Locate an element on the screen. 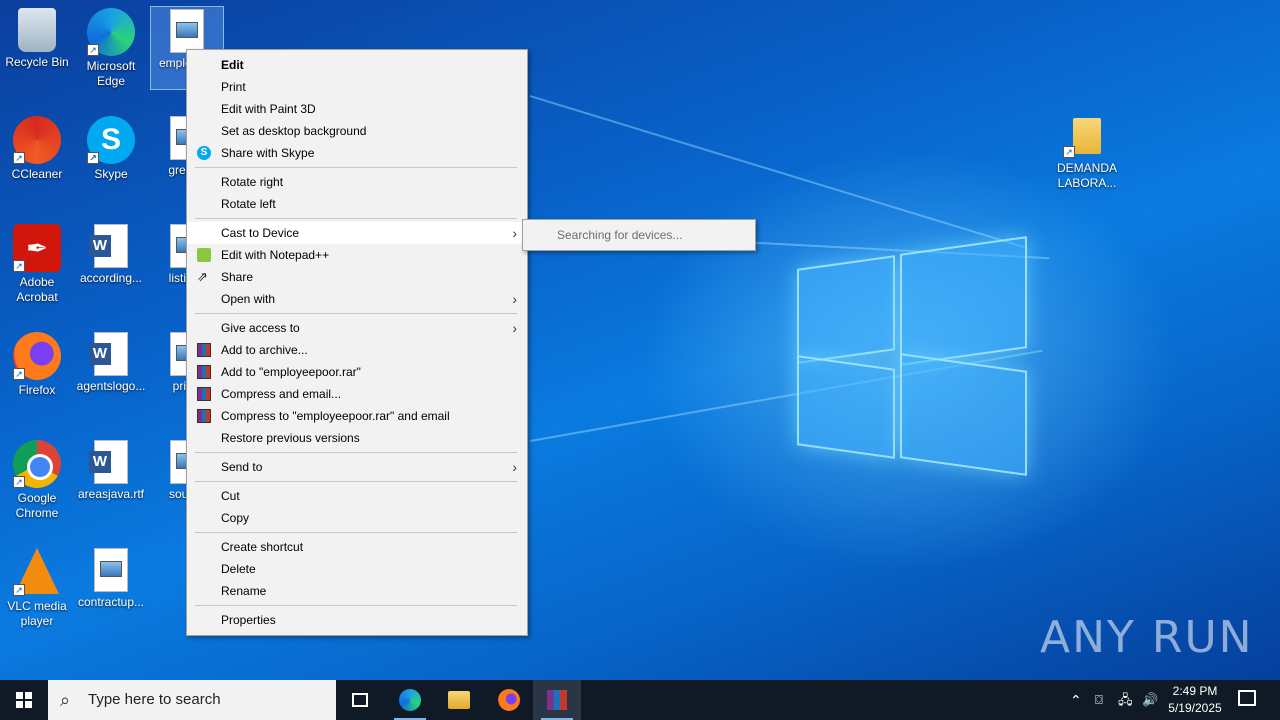 This screenshot has width=1280, height=720. file-explorer-icon is located at coordinates (459, 700).